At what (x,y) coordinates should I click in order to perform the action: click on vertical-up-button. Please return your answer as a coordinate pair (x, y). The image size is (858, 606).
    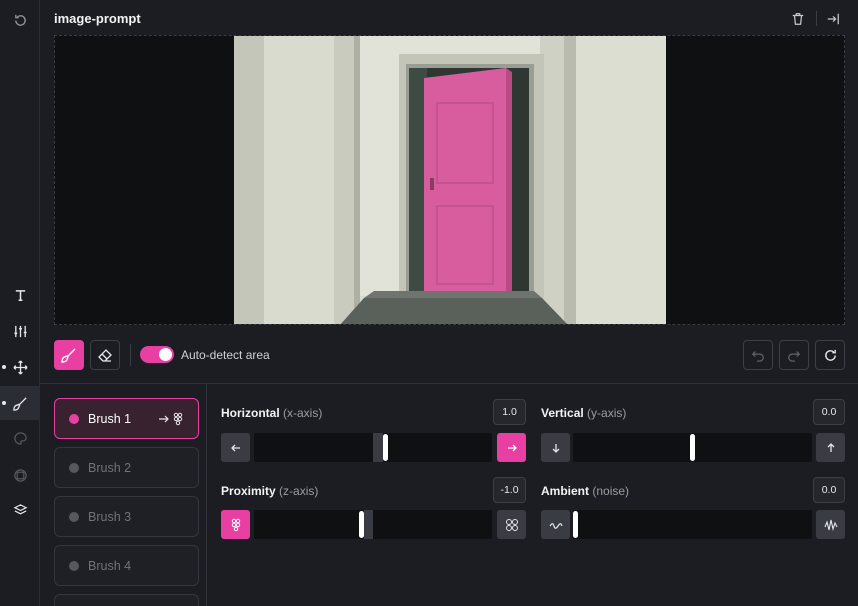
    Looking at the image, I should click on (830, 447).